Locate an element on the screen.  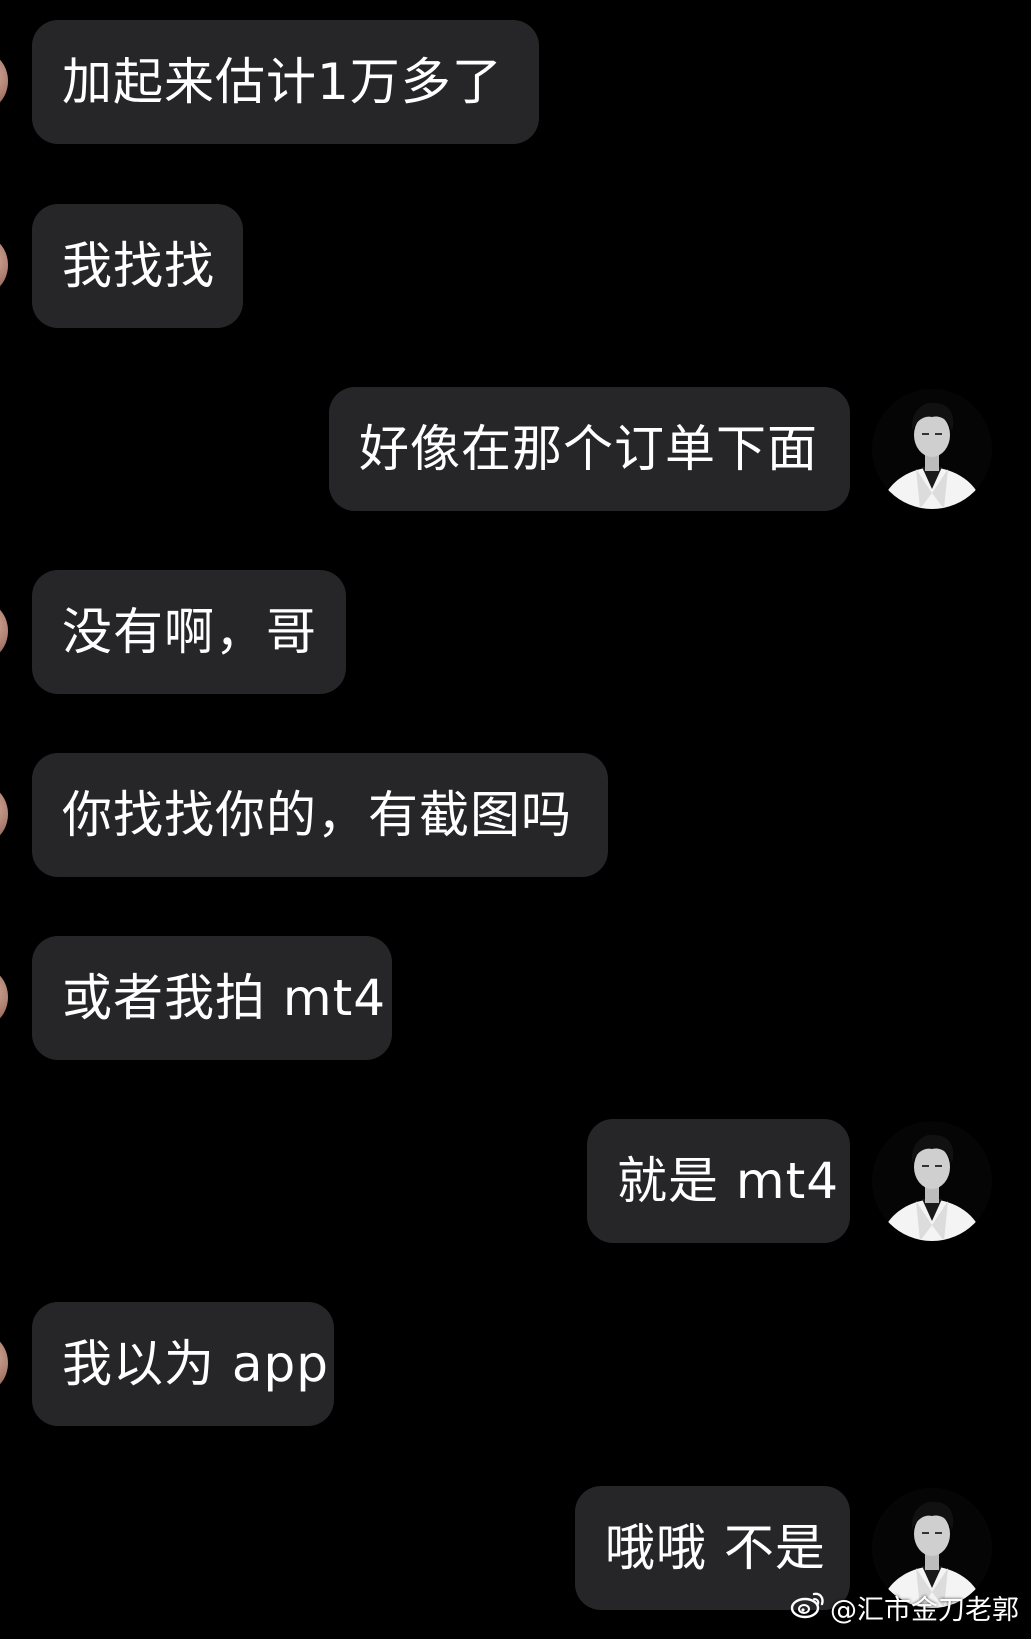
message-bubble: 或者我拍 mt4 is located at coordinates (212, 998).